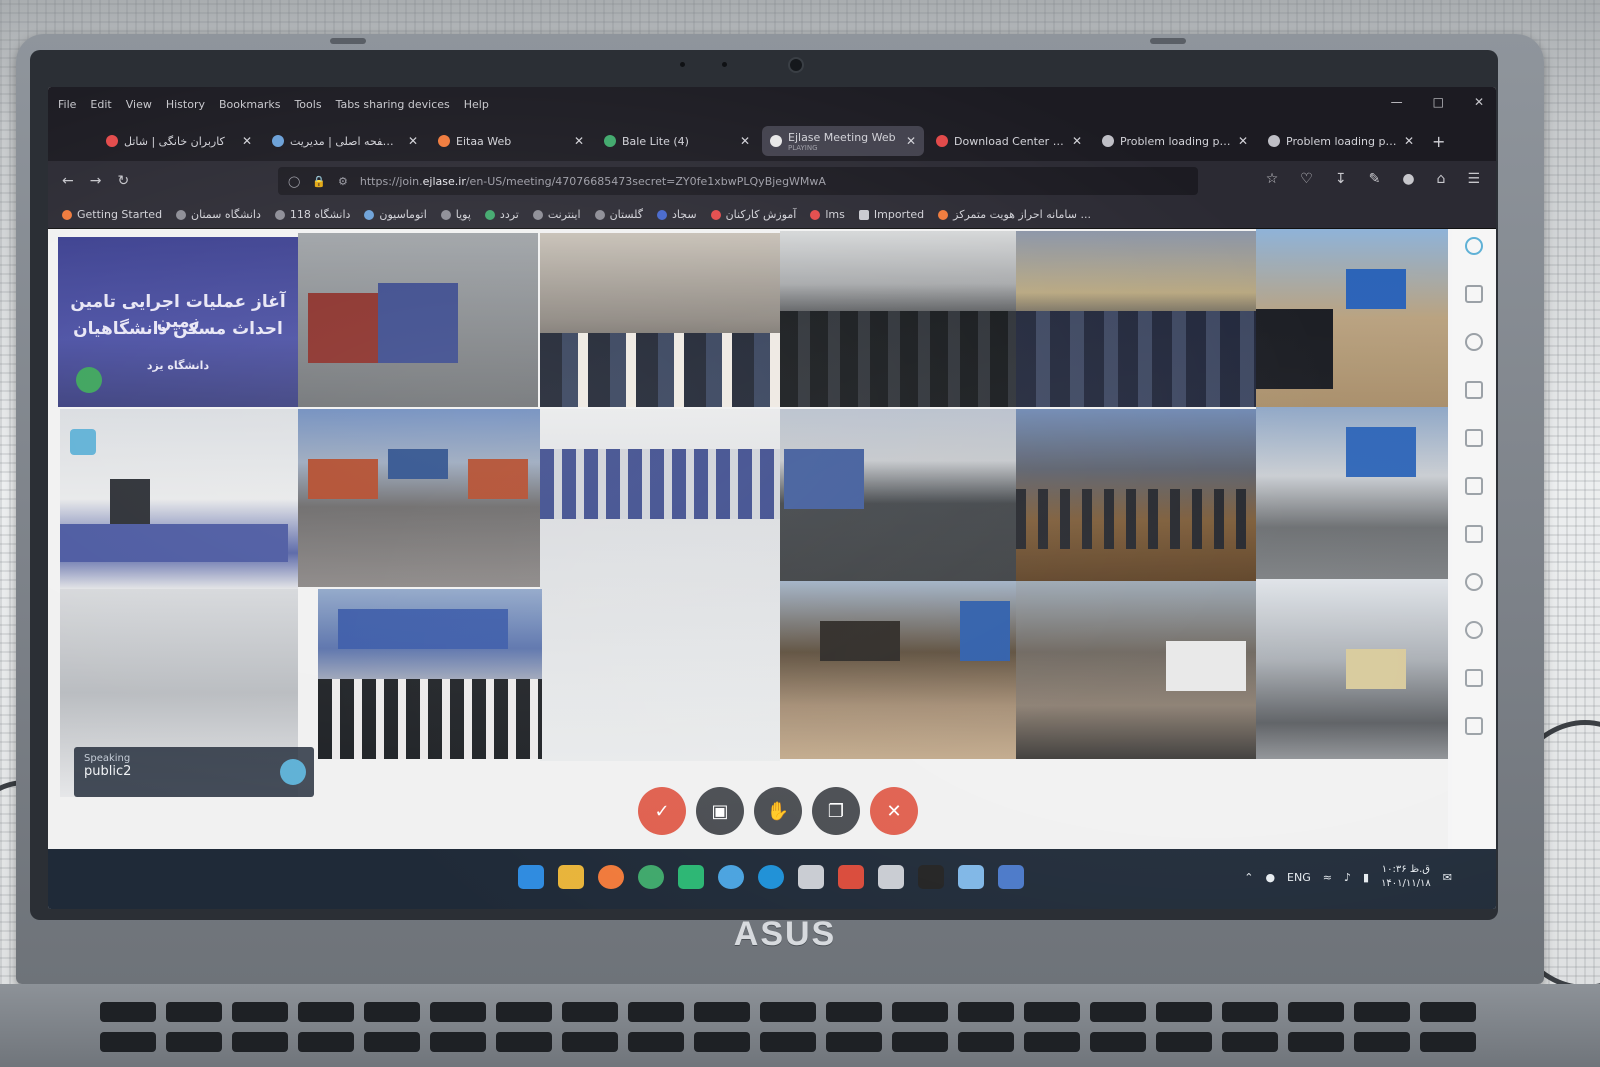 This screenshot has width=1600, height=1067. I want to click on bookmark-internet: اینترنت, so click(556, 214).